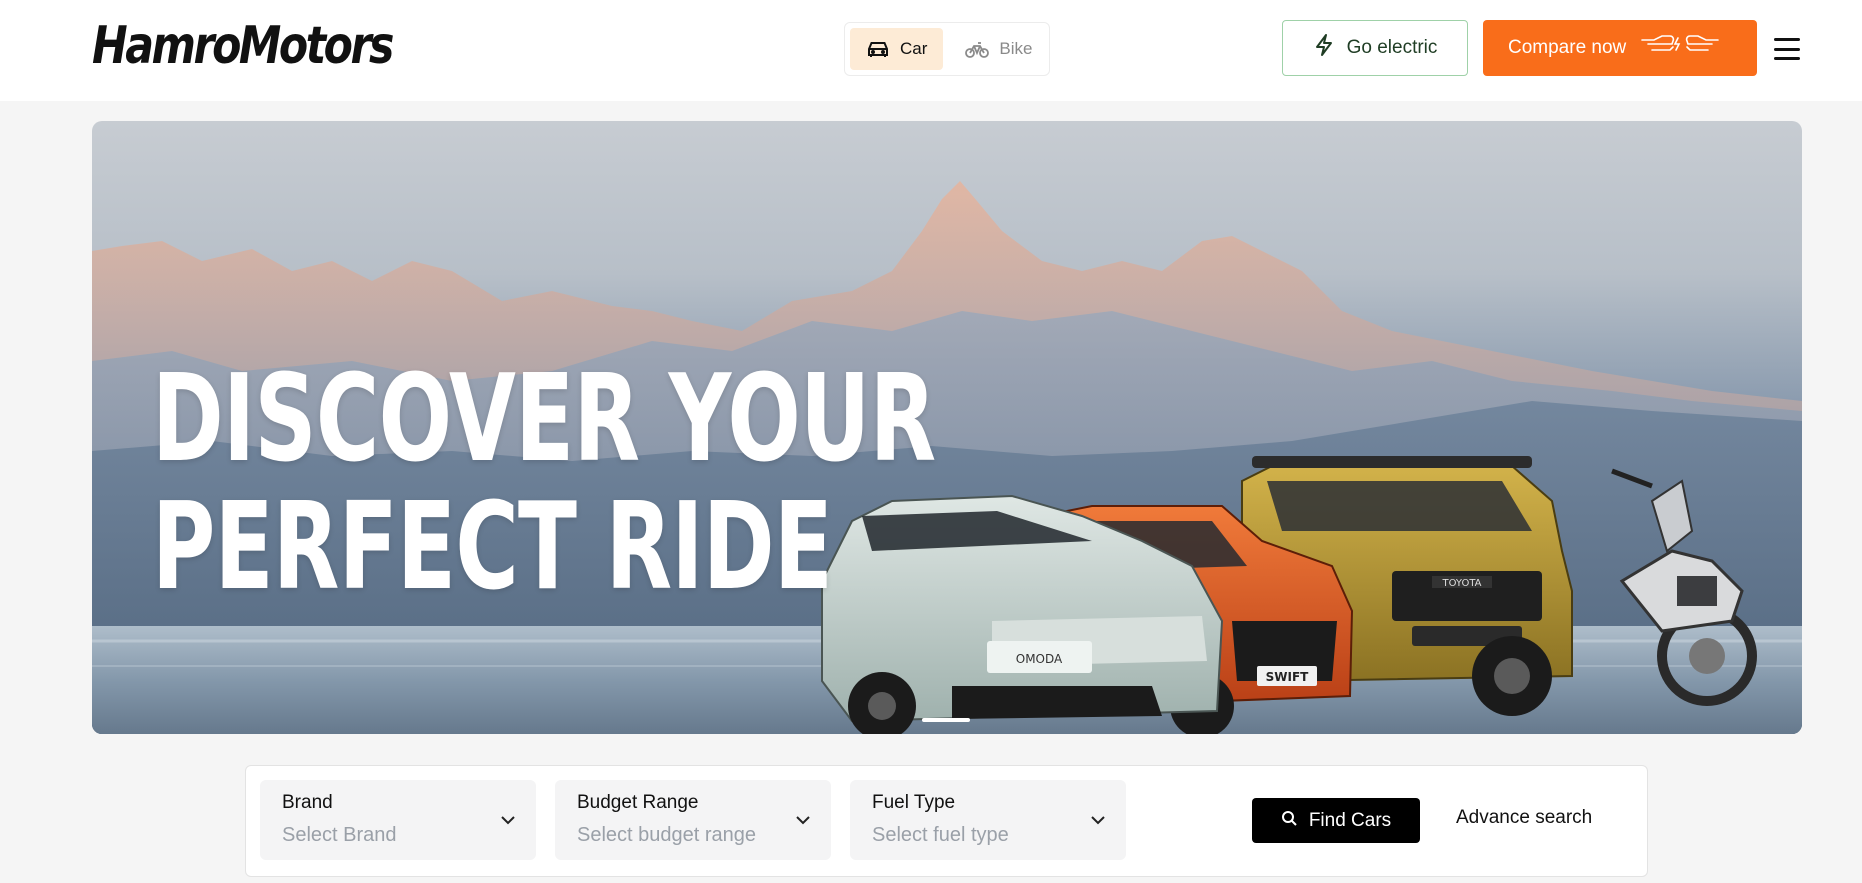 The width and height of the screenshot is (1862, 883). I want to click on find-cars-label: Find Cars, so click(1350, 820).